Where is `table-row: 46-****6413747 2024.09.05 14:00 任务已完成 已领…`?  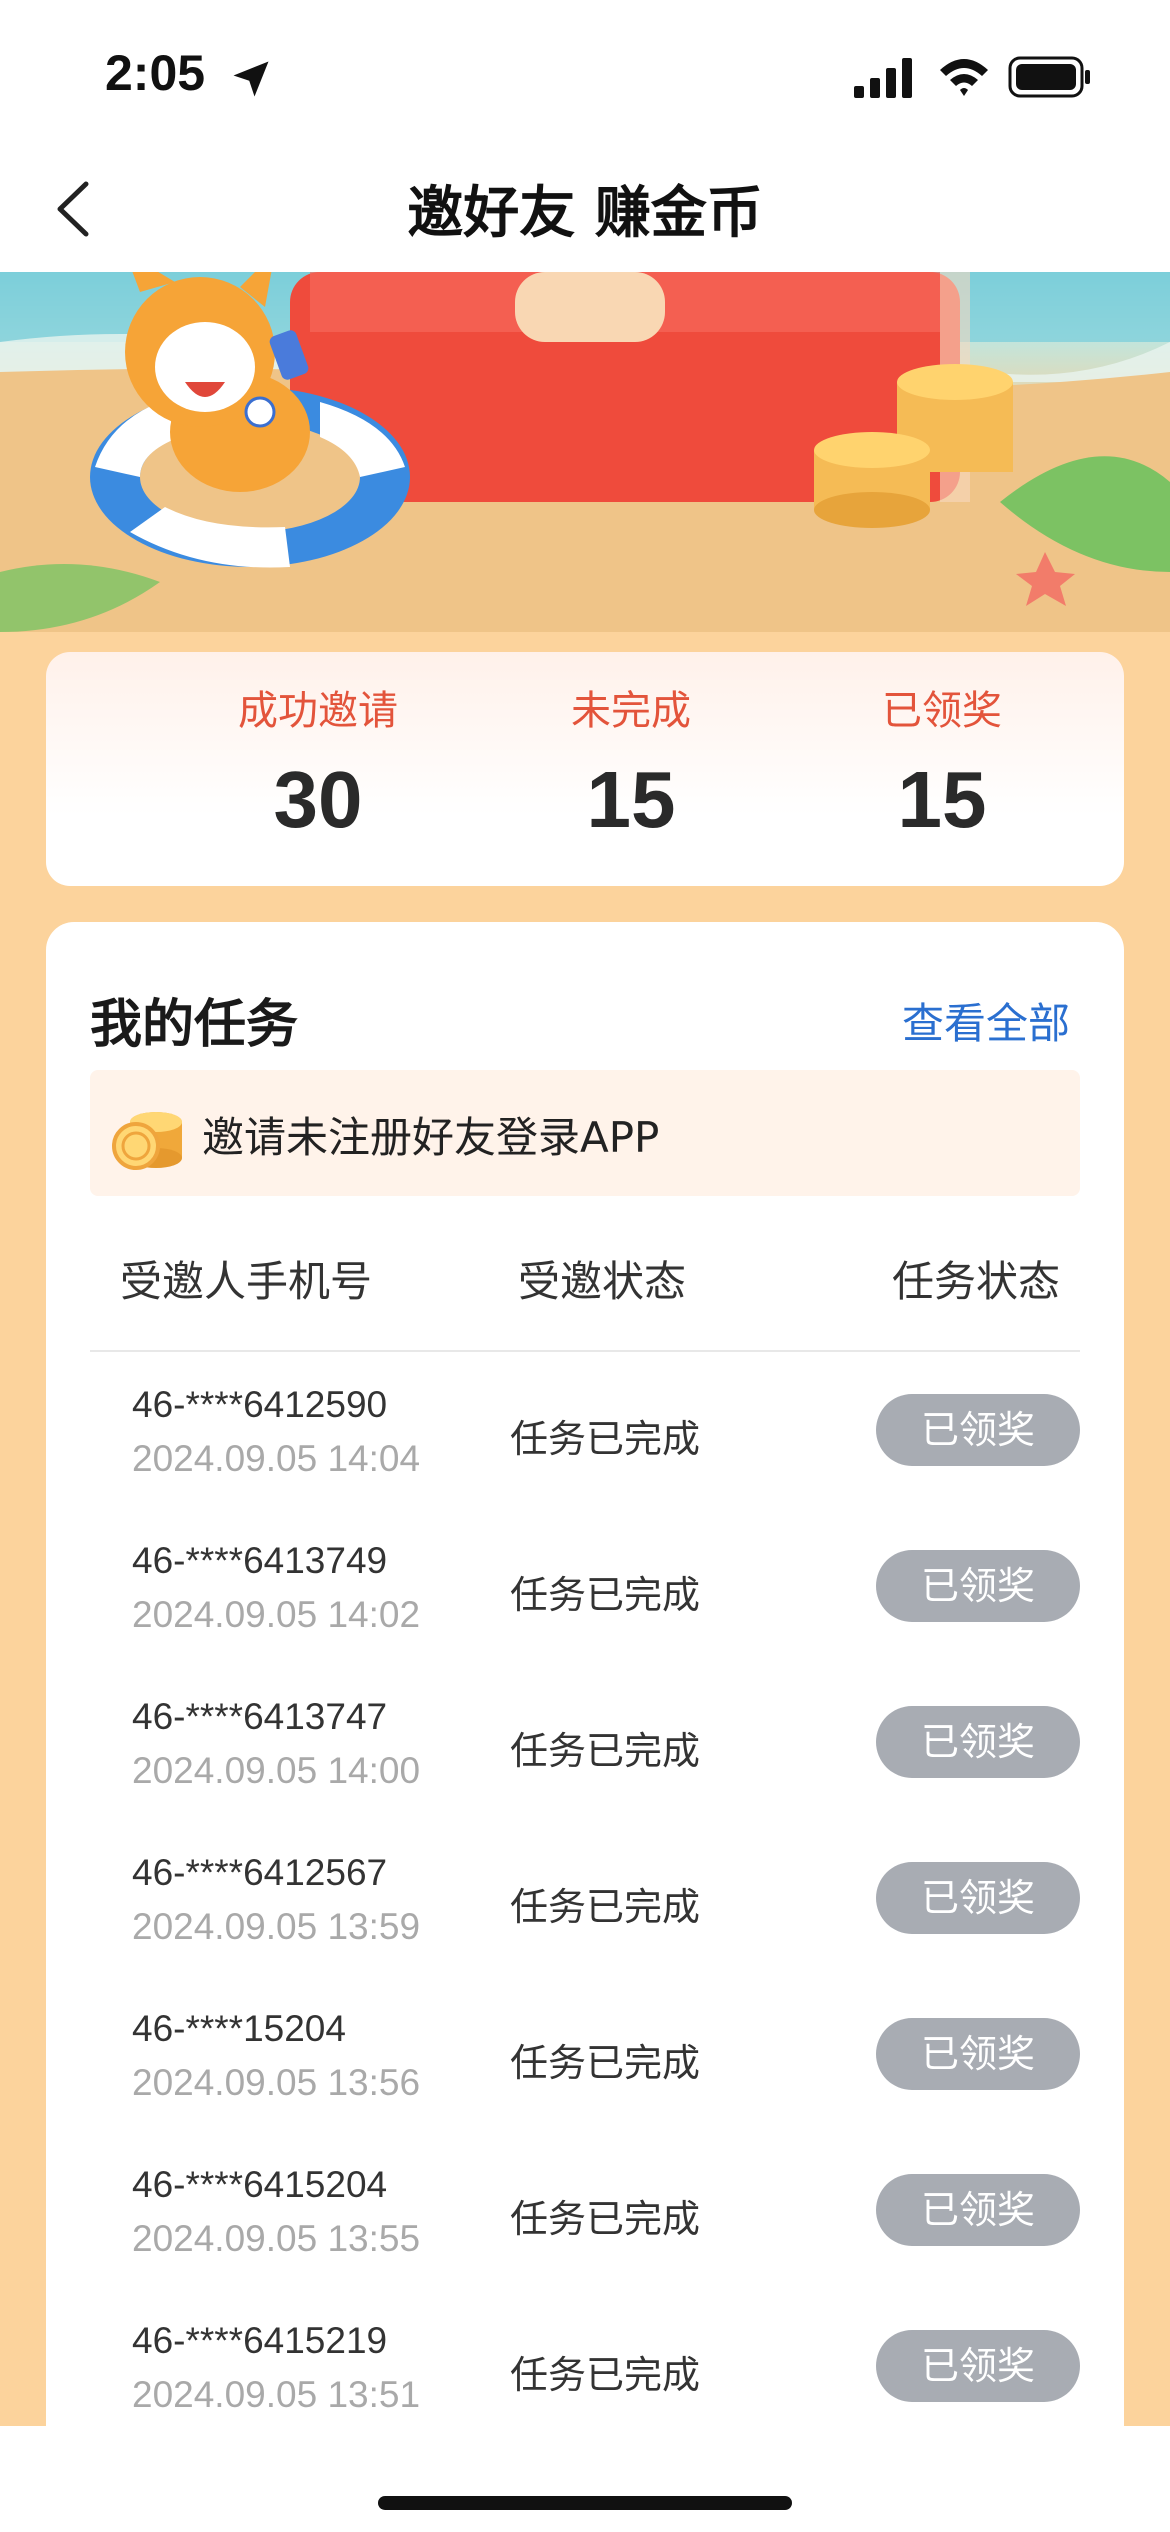
table-row: 46-****6413747 2024.09.05 14:00 任务已完成 已领… is located at coordinates (585, 1774).